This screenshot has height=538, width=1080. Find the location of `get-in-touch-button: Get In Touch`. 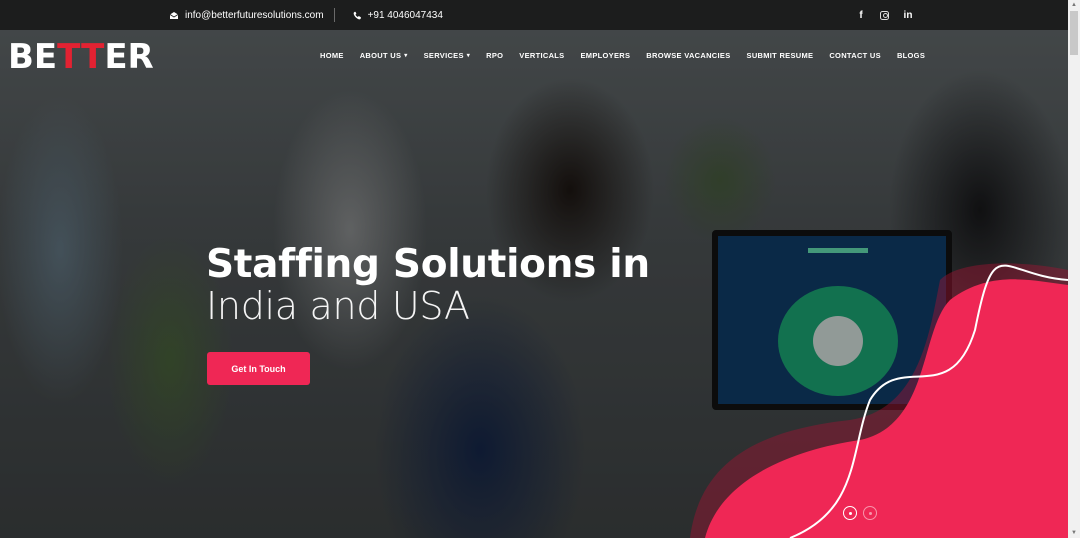

get-in-touch-button: Get In Touch is located at coordinates (258, 368).